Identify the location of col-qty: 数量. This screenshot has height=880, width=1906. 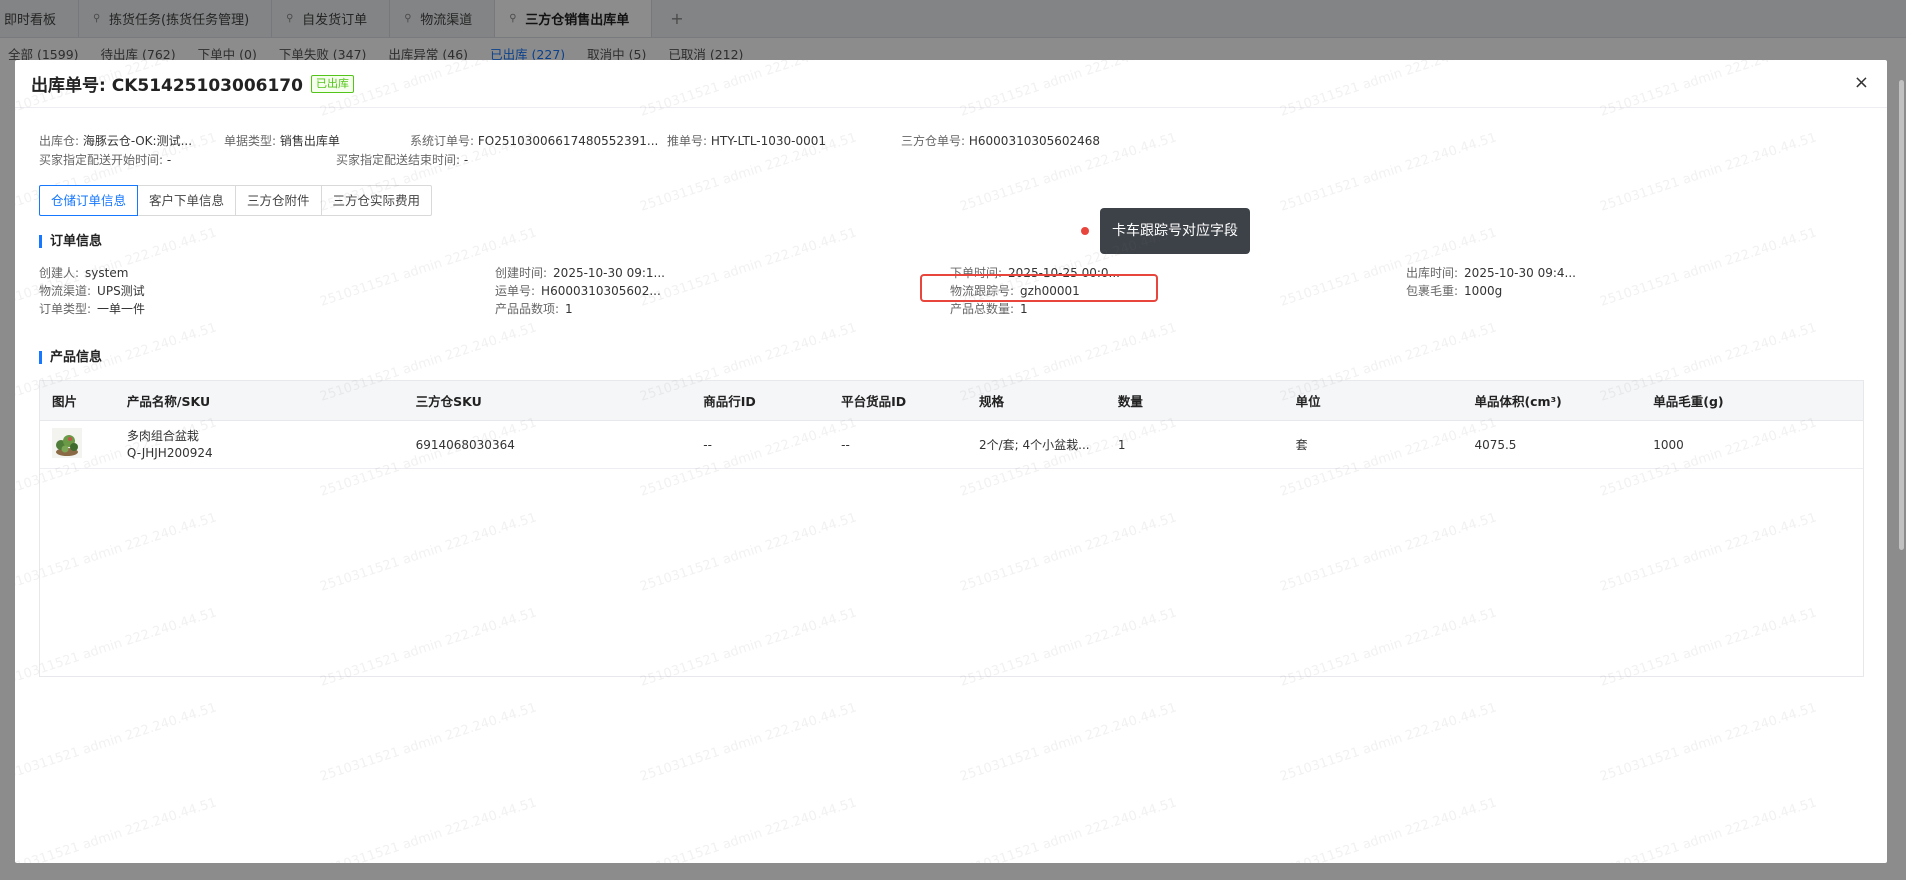
(1130, 401).